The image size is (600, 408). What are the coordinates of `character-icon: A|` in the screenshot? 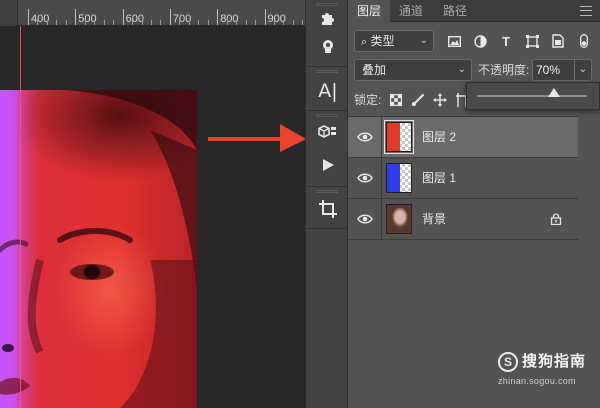 It's located at (328, 91).